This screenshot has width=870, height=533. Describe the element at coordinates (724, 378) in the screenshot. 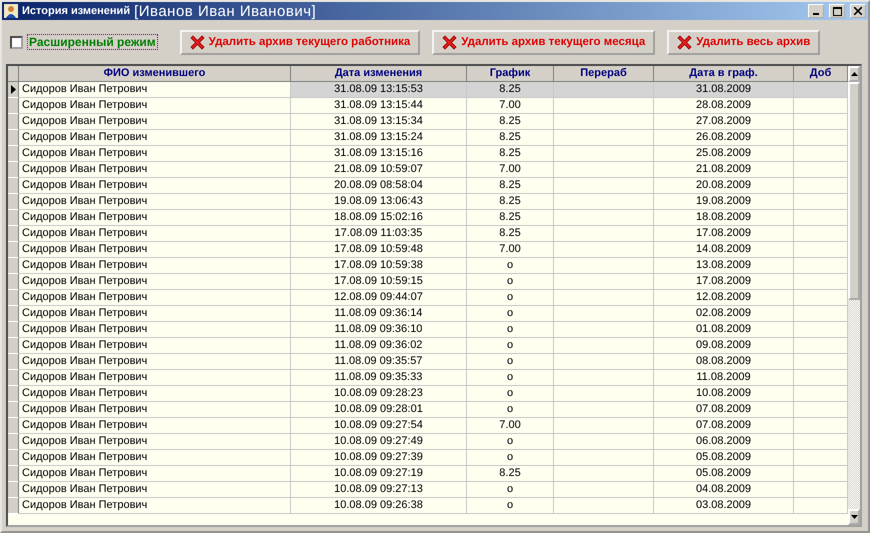

I see `table-cell: 11.08.2009` at that location.